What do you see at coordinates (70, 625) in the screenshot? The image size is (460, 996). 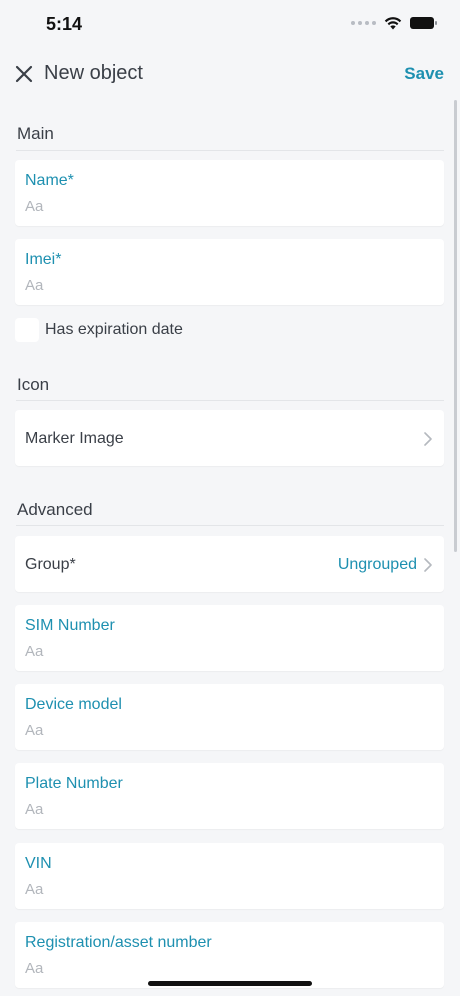 I see `sim-number-label: SIM Number` at bounding box center [70, 625].